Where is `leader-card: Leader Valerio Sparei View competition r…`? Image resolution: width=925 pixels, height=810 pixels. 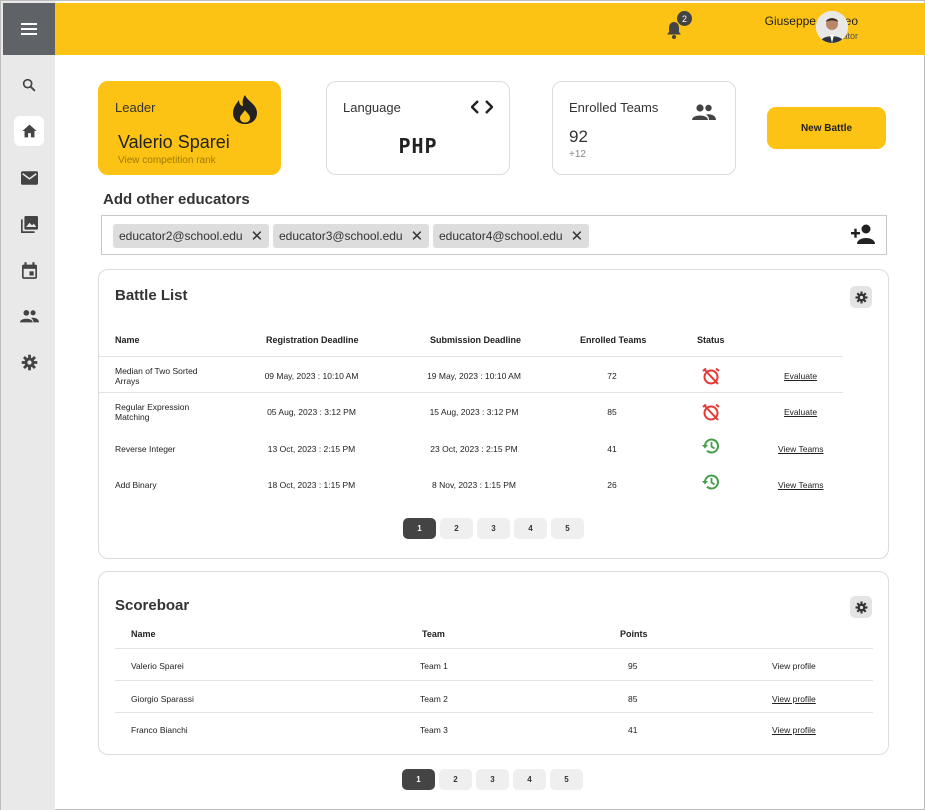
leader-card: Leader Valerio Sparei View competition r… is located at coordinates (189, 128).